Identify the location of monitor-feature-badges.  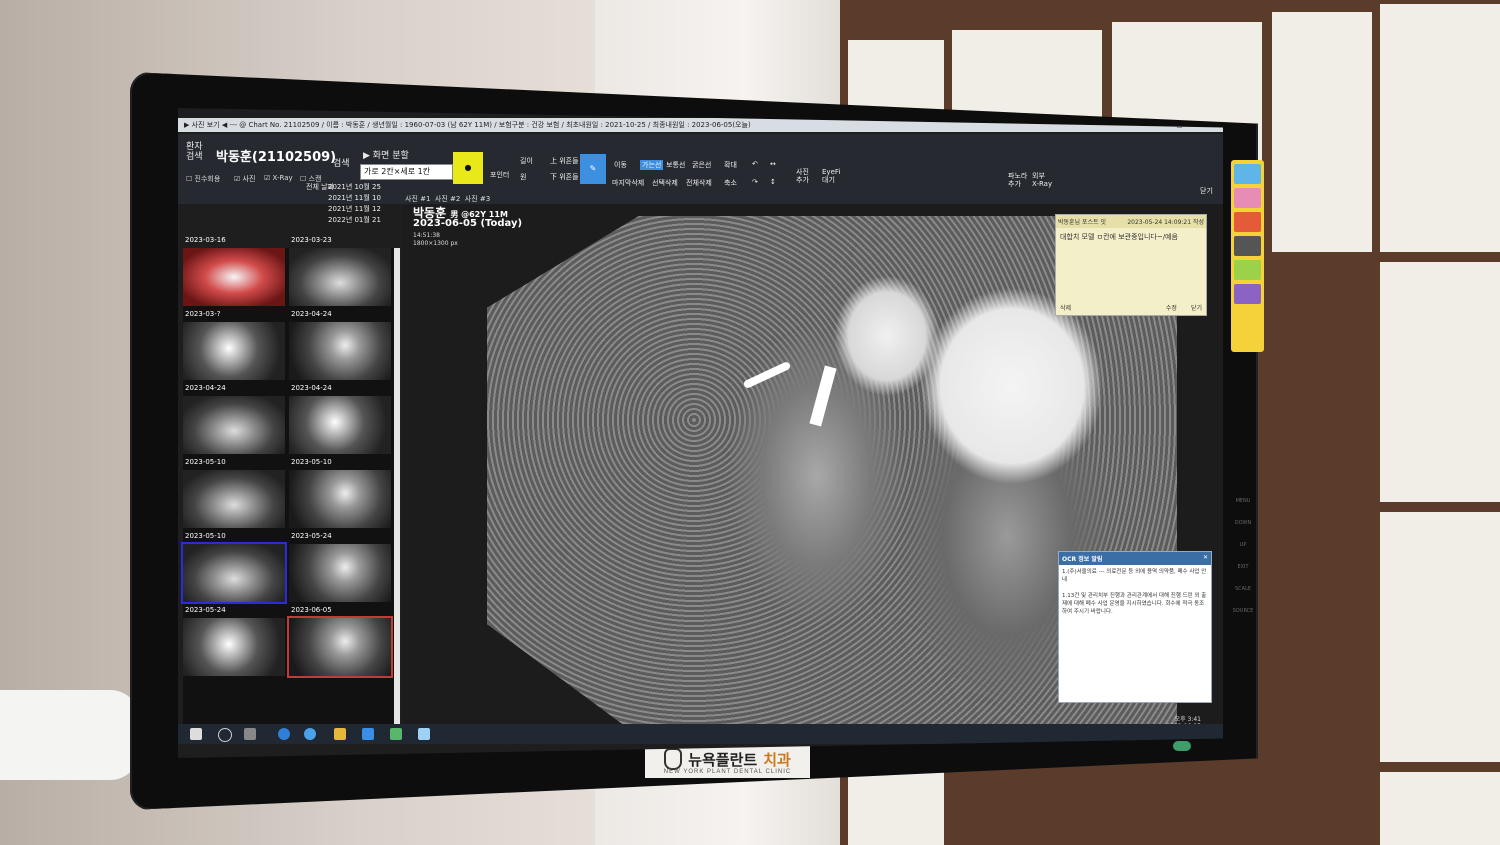
(1247, 256).